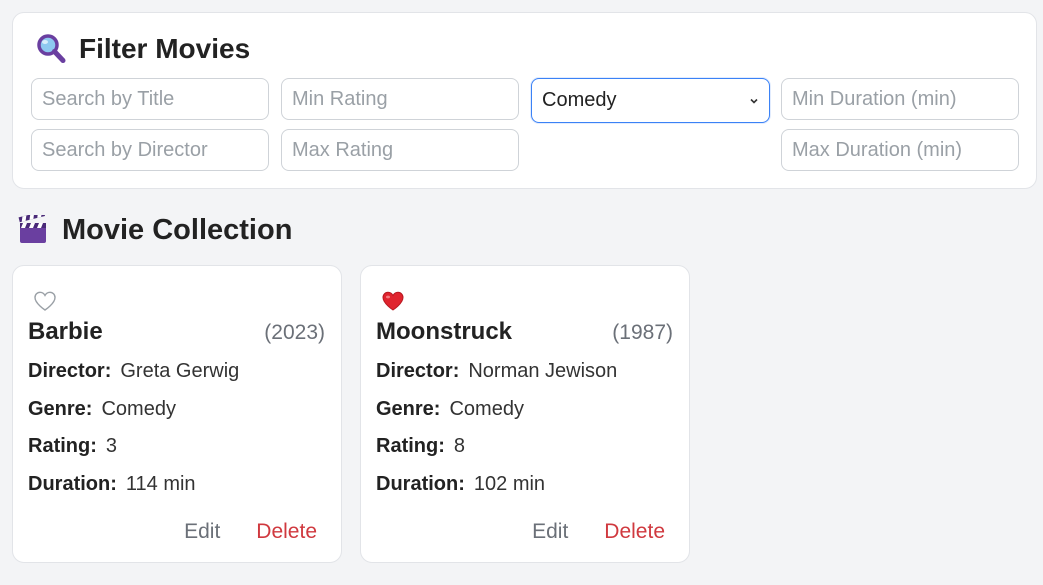 The height and width of the screenshot is (585, 1043). I want to click on max-duration-input, so click(900, 150).